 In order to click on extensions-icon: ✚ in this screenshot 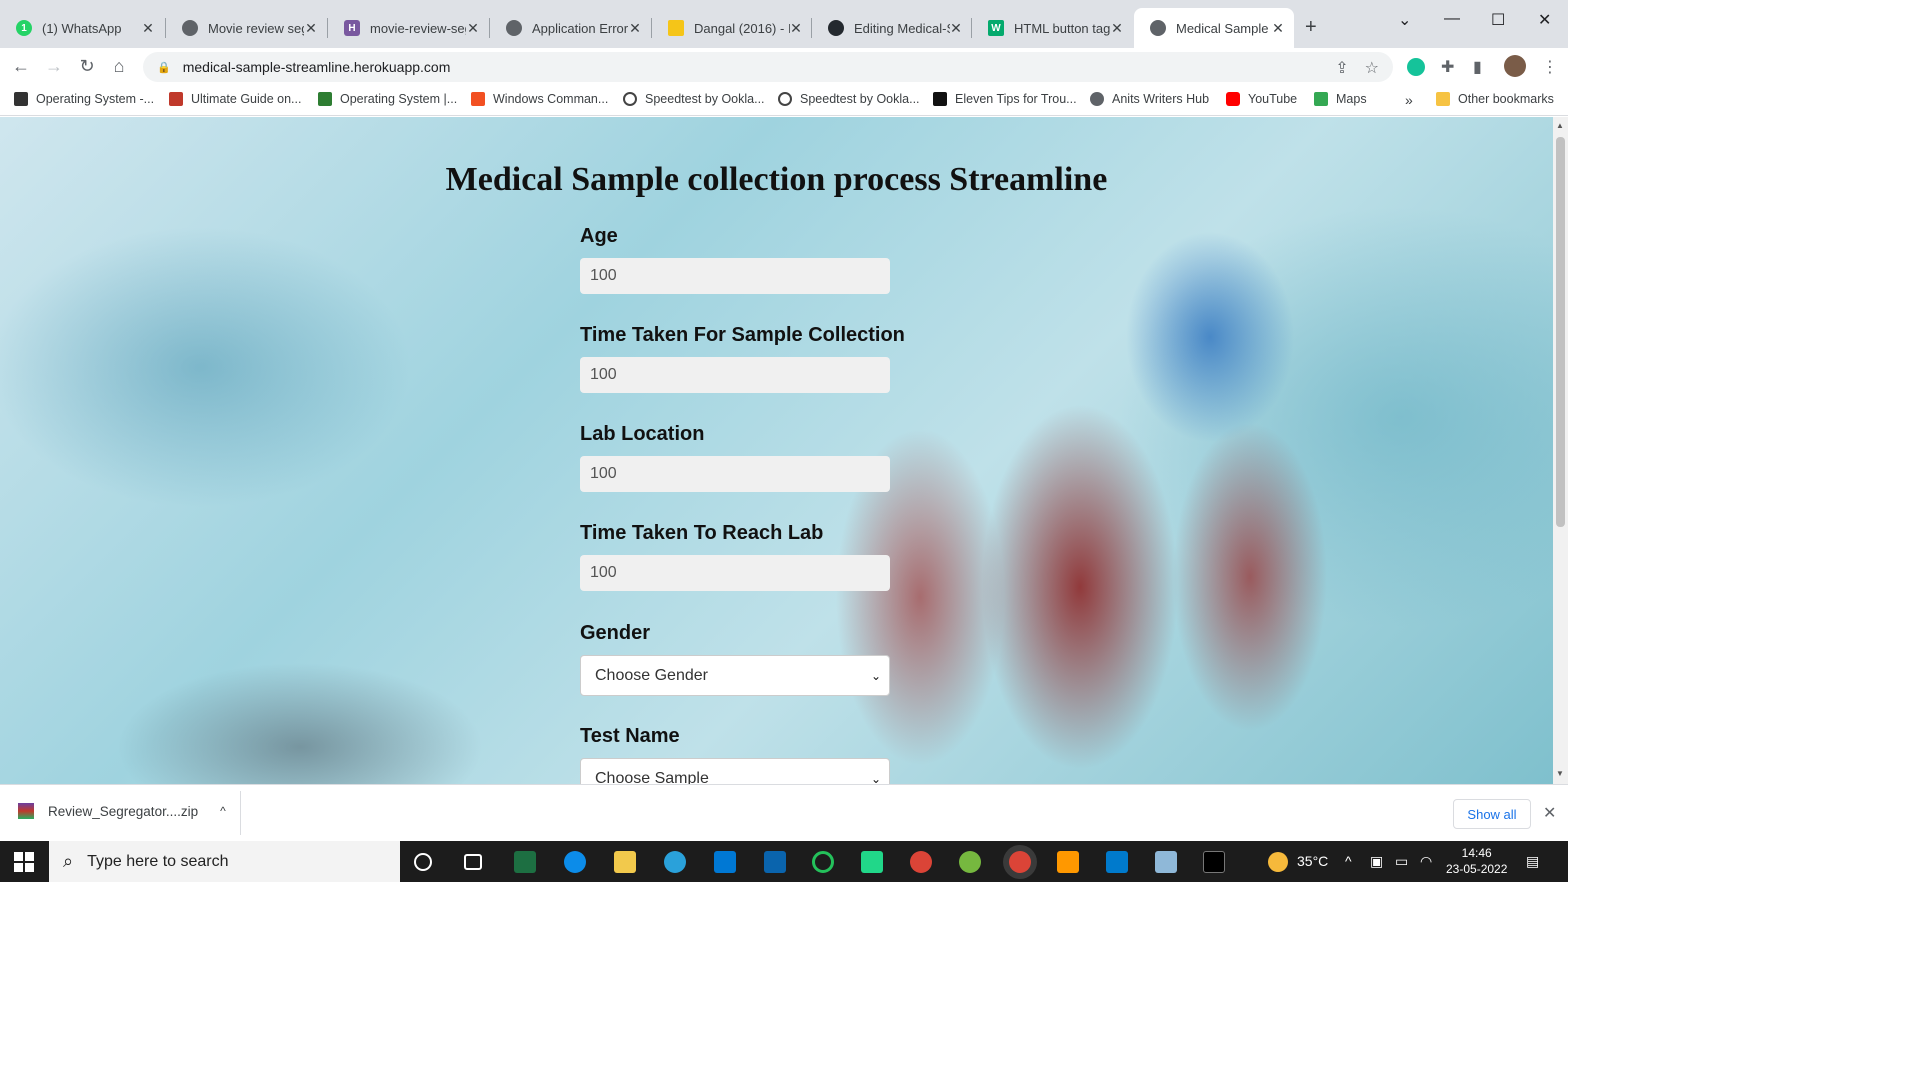, I will do `click(1447, 67)`.